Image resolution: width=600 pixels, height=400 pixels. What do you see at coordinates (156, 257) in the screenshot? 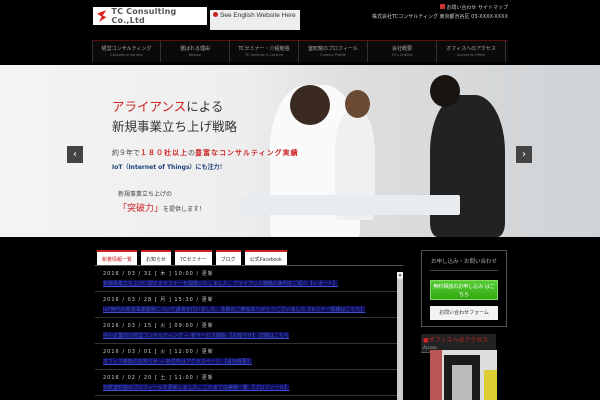
I see `tab-notice: お知らせ` at bounding box center [156, 257].